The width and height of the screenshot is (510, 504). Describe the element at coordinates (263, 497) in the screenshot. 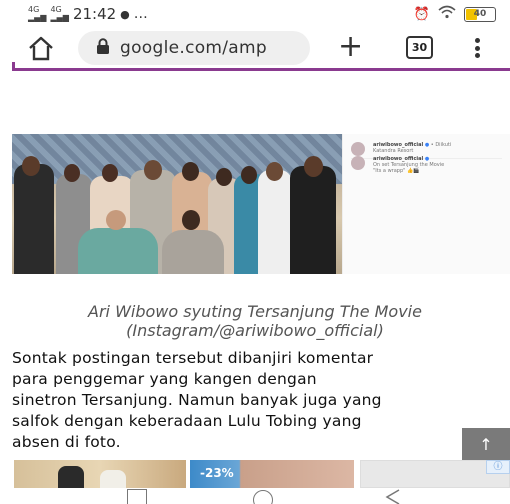

I see `home-nav-icon` at that location.